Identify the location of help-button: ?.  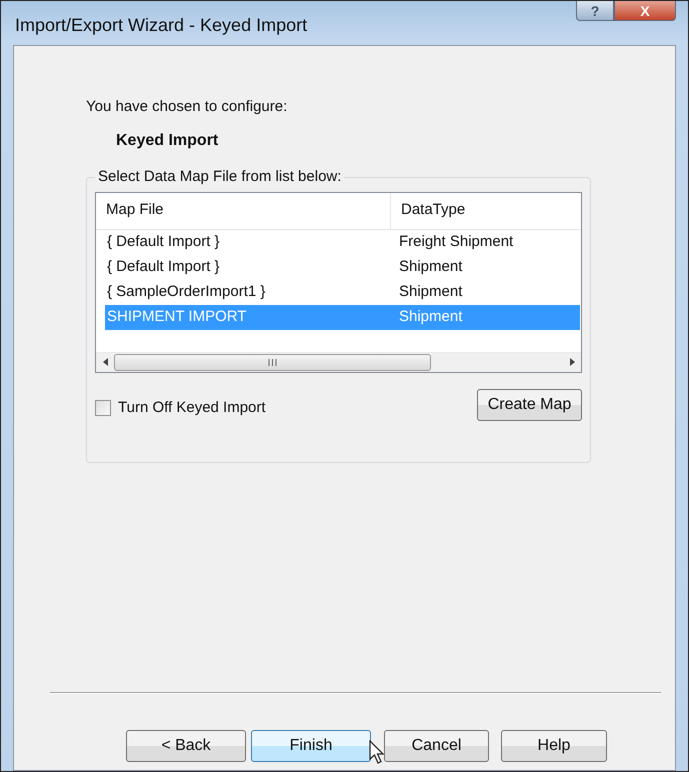
(595, 11).